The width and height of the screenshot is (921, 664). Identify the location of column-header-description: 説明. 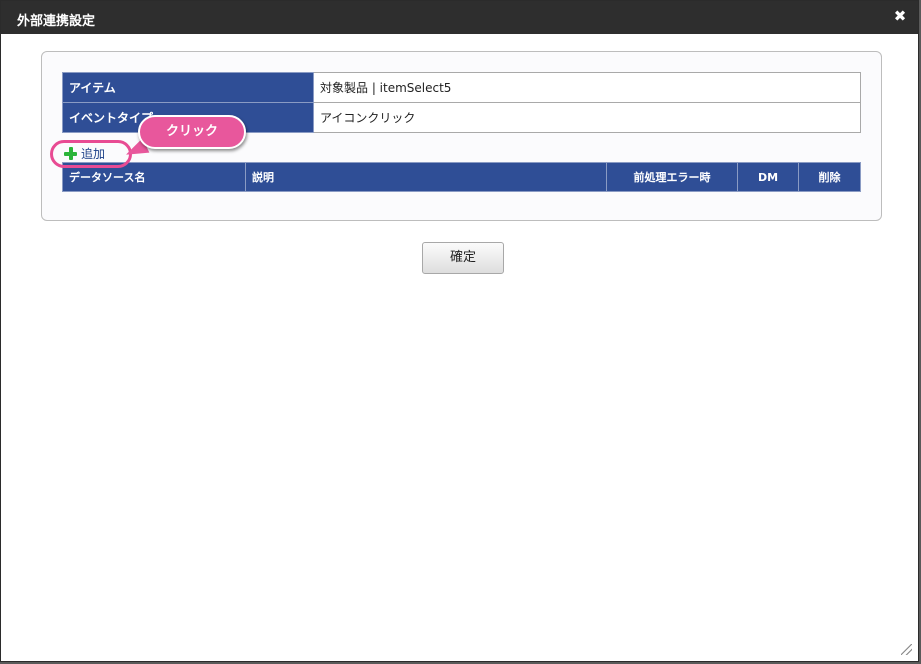
(426, 177).